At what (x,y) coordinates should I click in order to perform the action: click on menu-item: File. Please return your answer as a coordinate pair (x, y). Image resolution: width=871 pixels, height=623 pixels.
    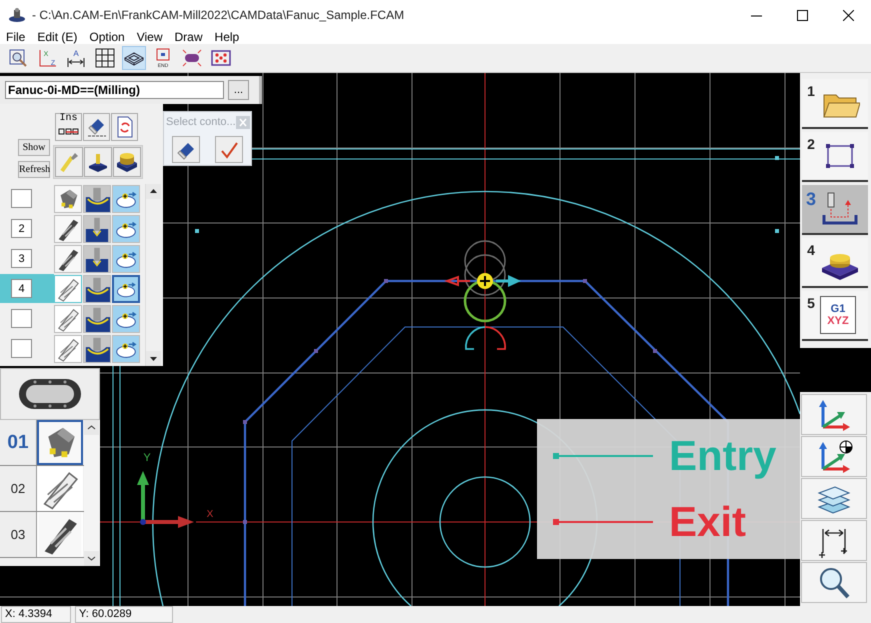
    Looking at the image, I should click on (15, 37).